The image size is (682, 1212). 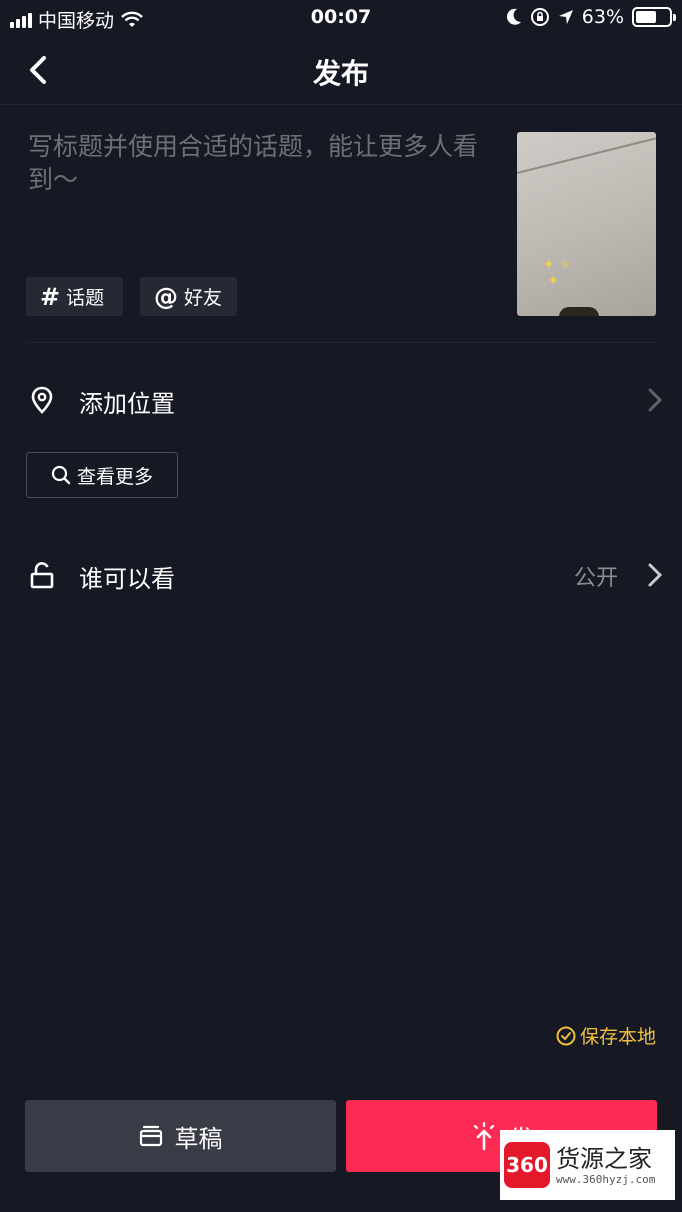 I want to click on add-location-label: 添加位置, so click(x=127, y=404).